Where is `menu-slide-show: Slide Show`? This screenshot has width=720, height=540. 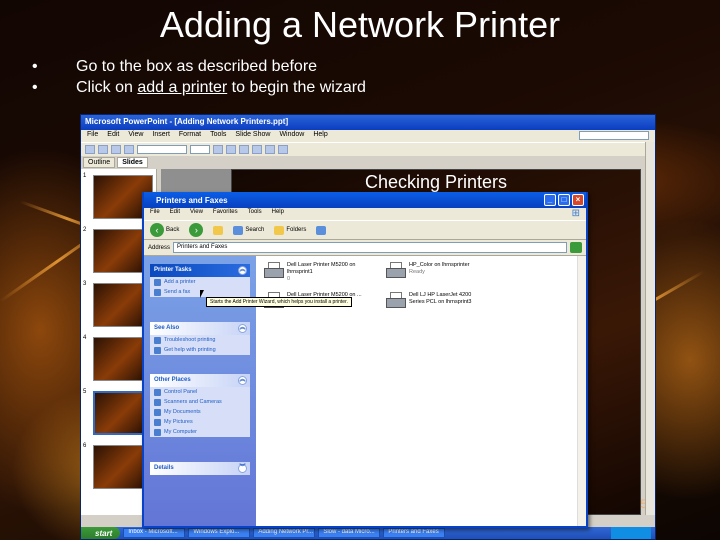
menu-slide-show: Slide Show is located at coordinates (252, 136).